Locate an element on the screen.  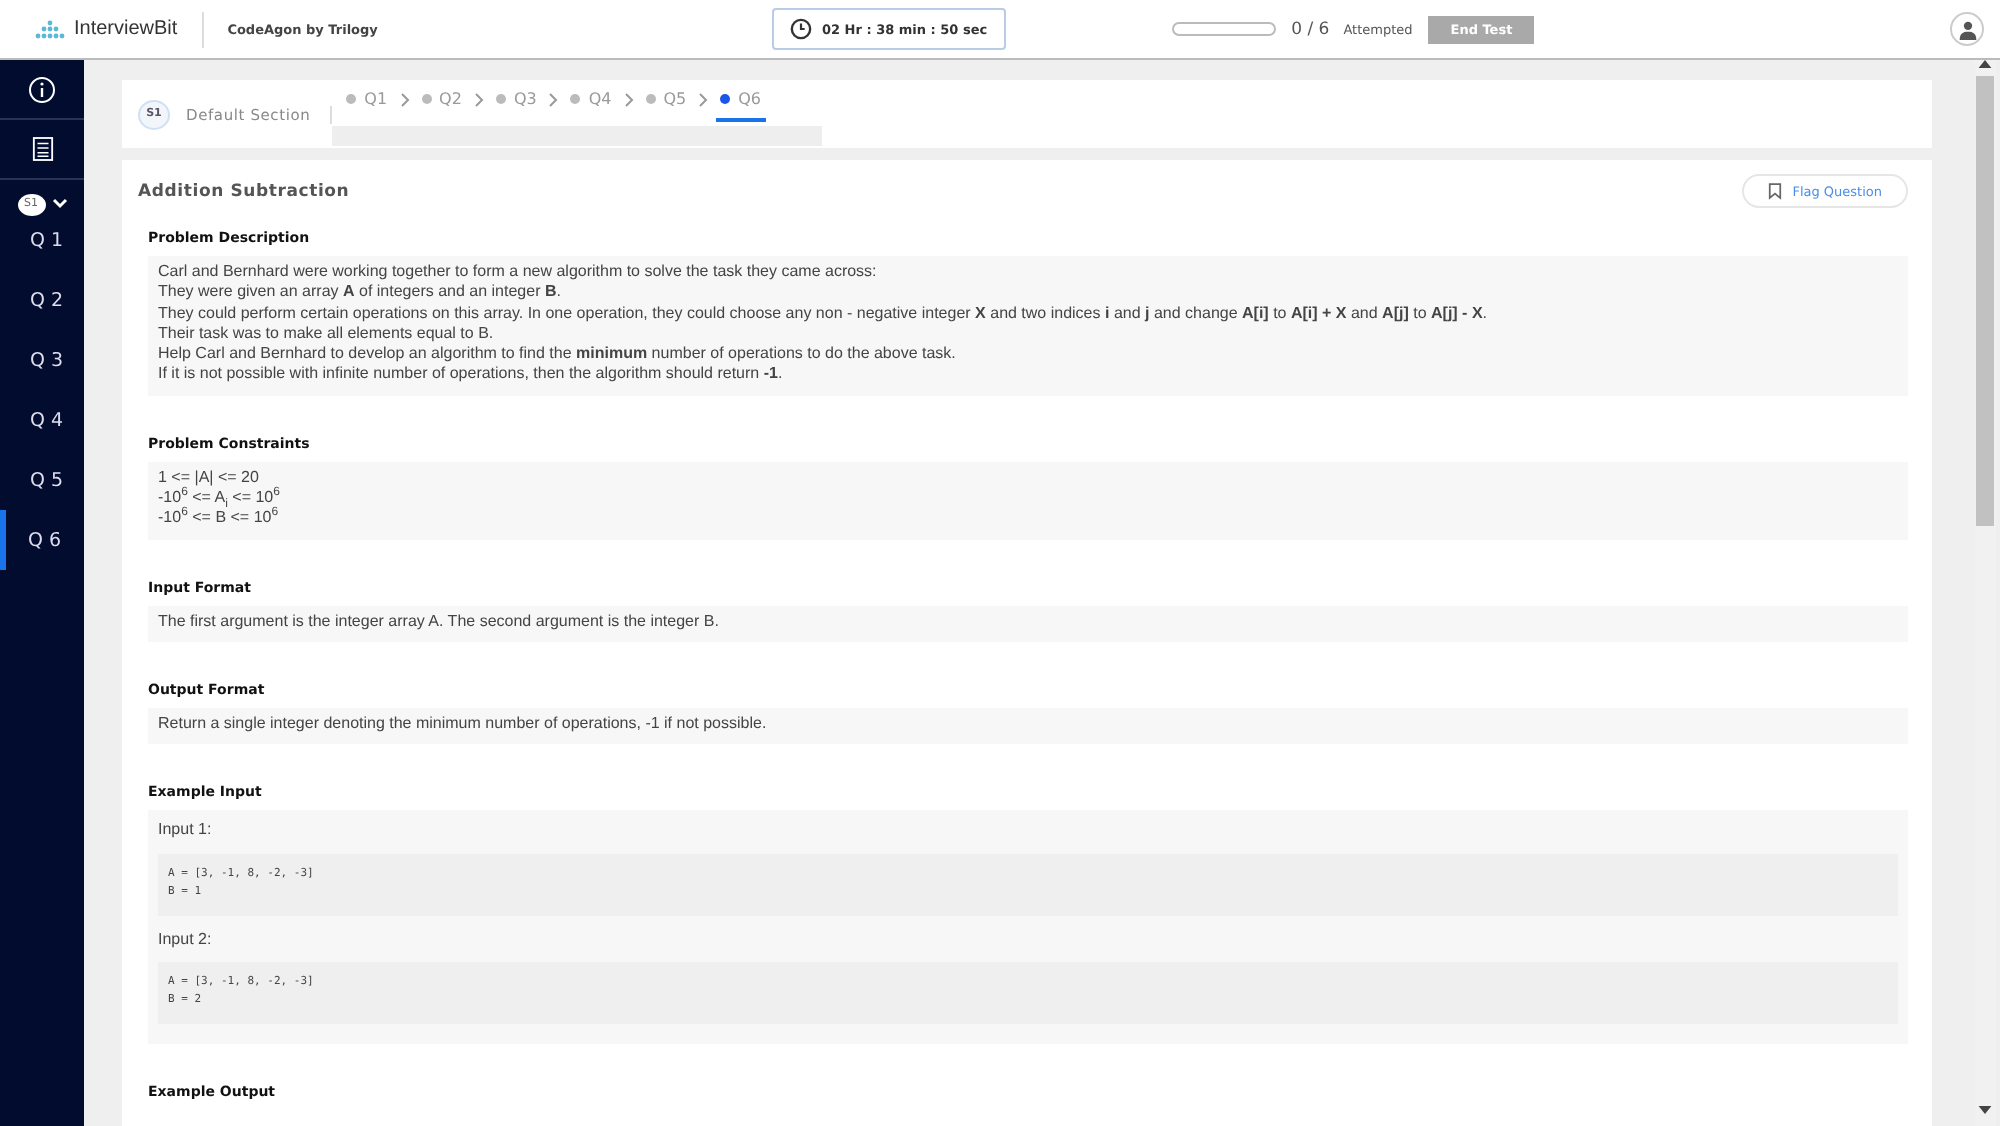
example-label: Input 1: is located at coordinates (185, 829).